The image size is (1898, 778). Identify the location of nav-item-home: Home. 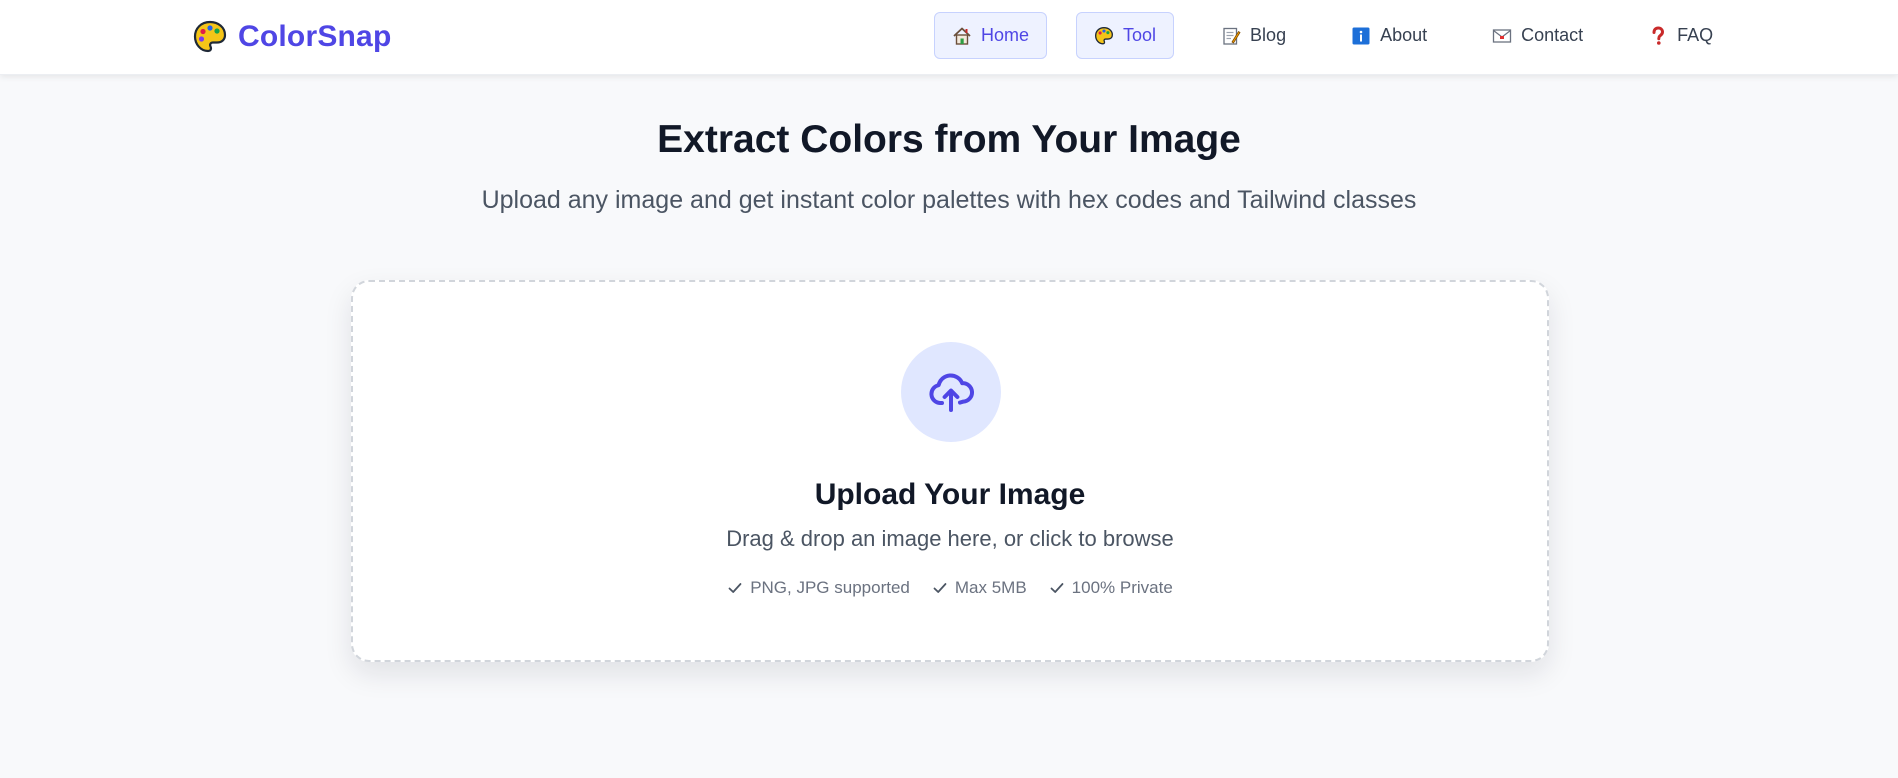
(991, 35).